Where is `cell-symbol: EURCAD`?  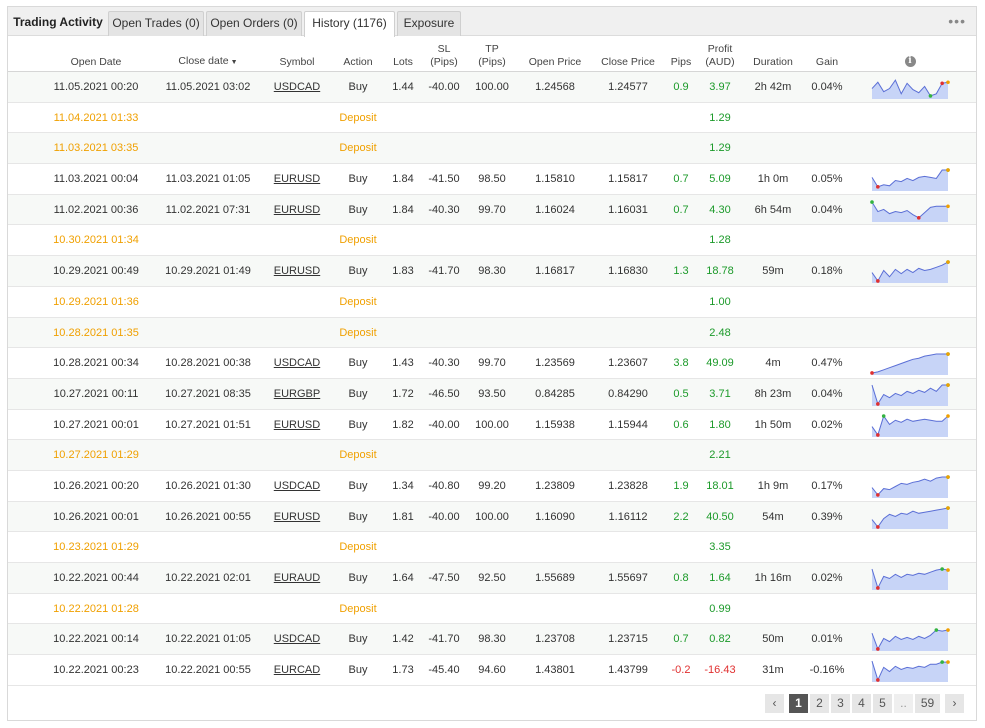 cell-symbol: EURCAD is located at coordinates (297, 670).